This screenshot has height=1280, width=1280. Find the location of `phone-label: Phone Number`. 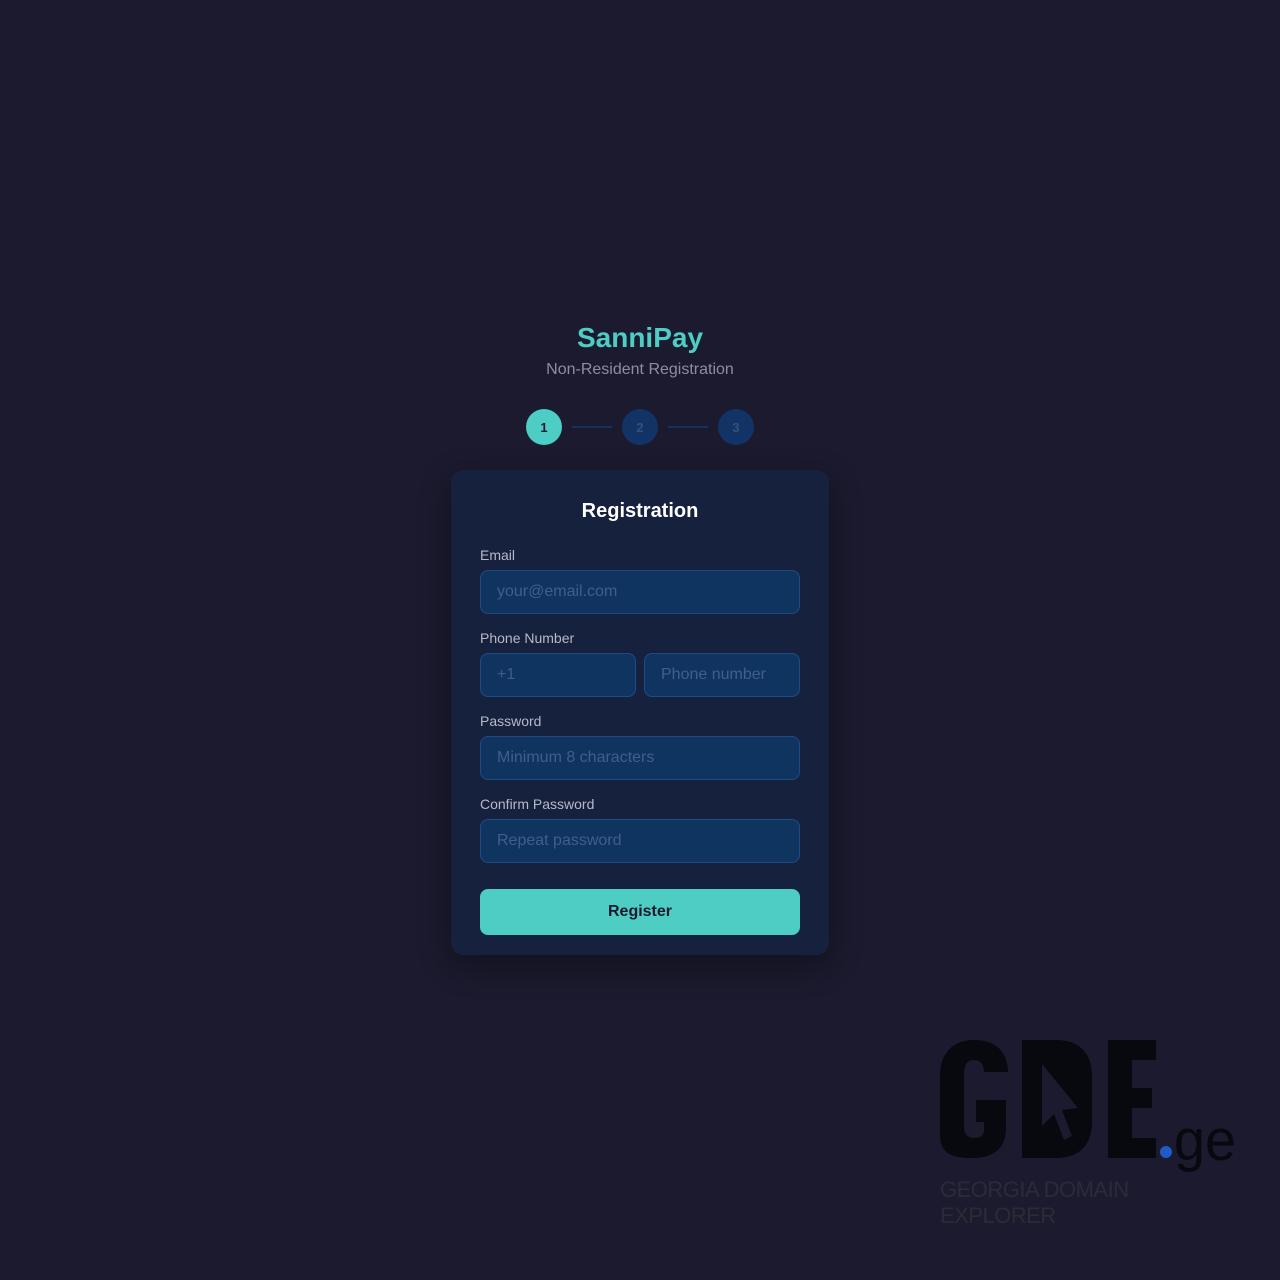

phone-label: Phone Number is located at coordinates (527, 638).